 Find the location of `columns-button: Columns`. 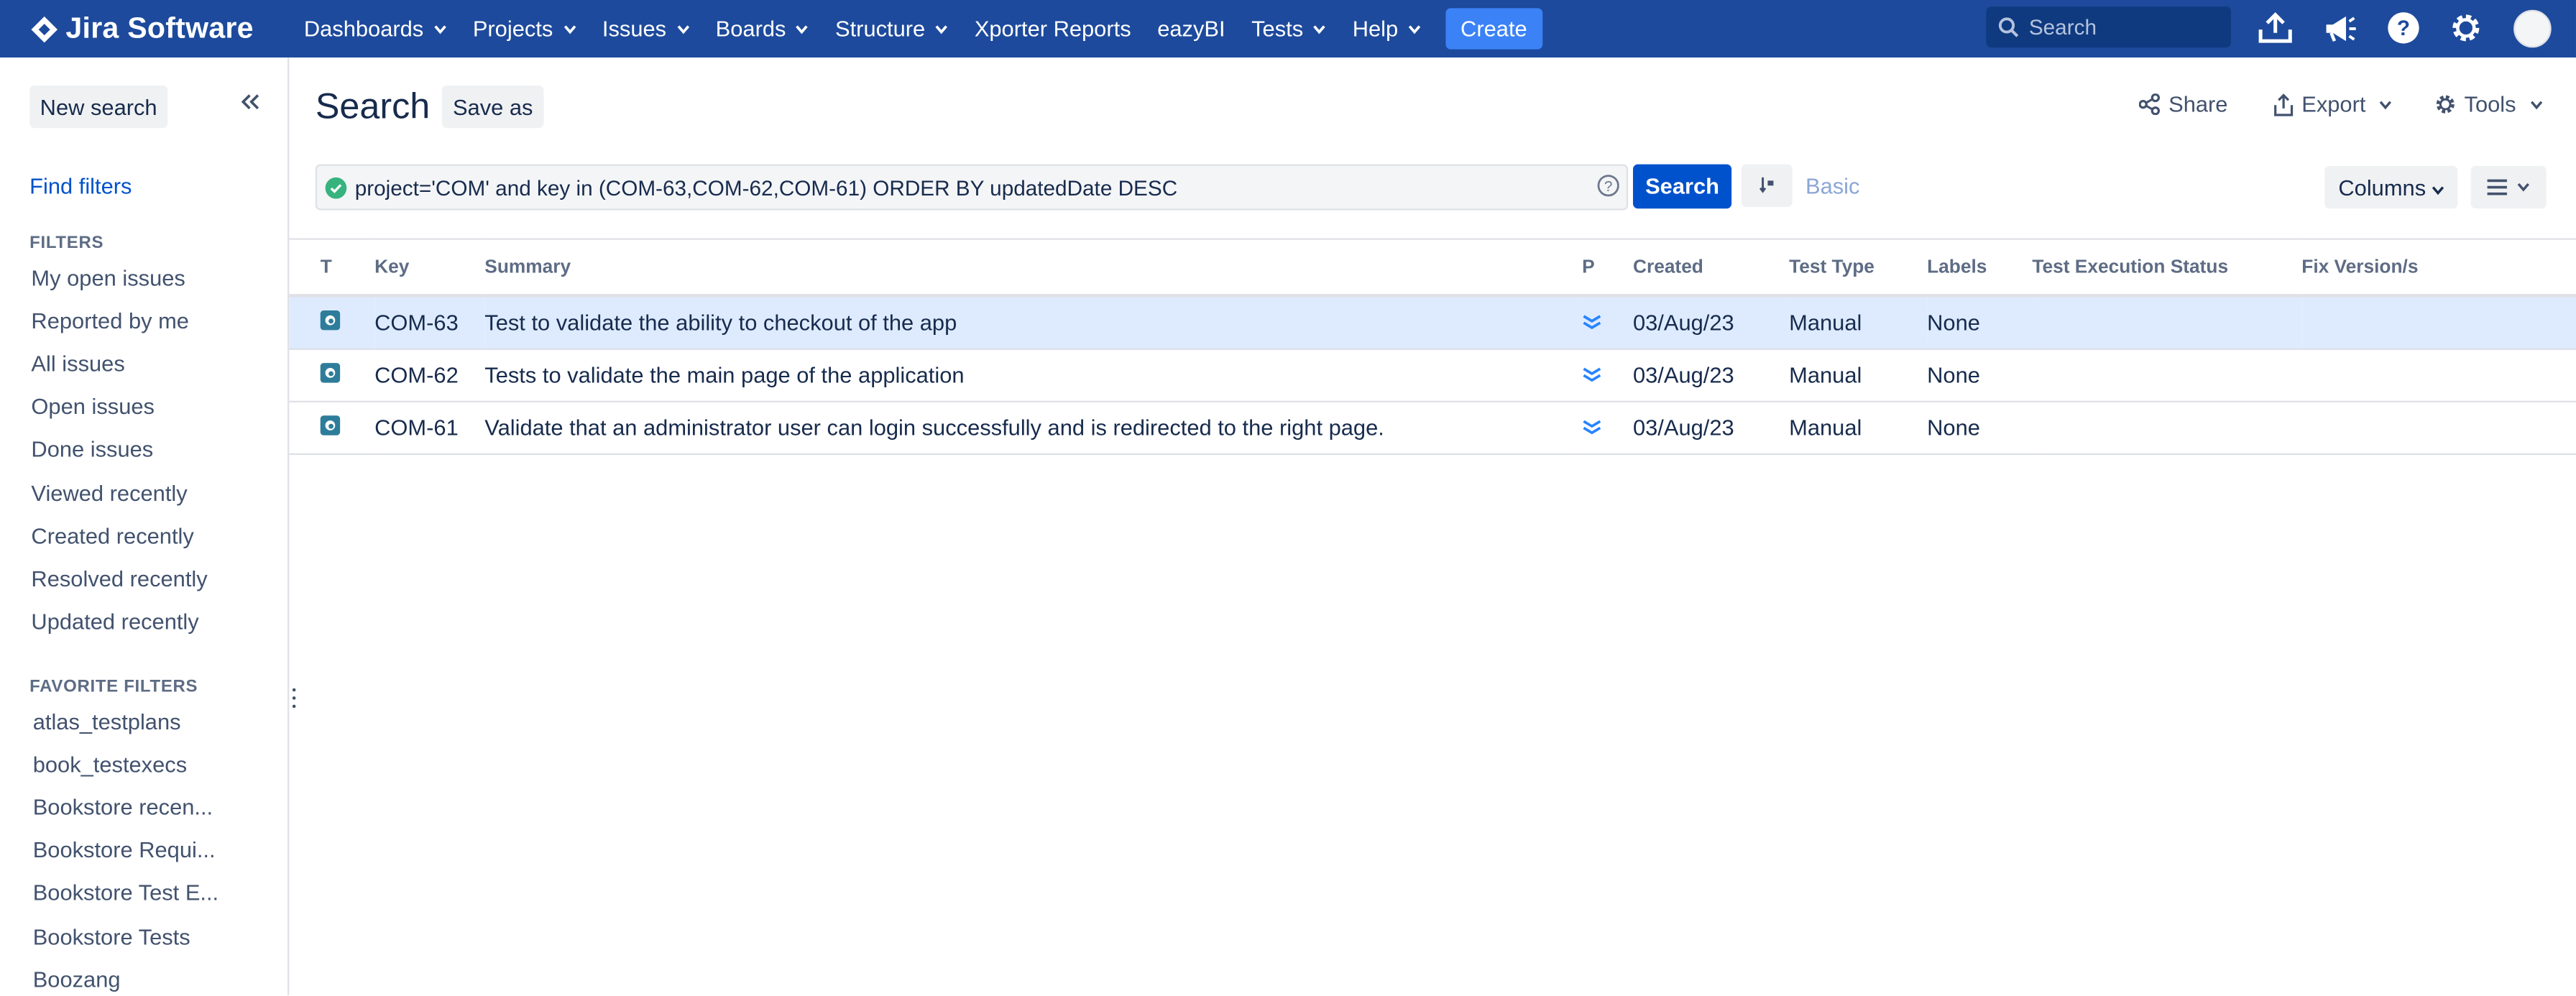

columns-button: Columns is located at coordinates (2391, 187).